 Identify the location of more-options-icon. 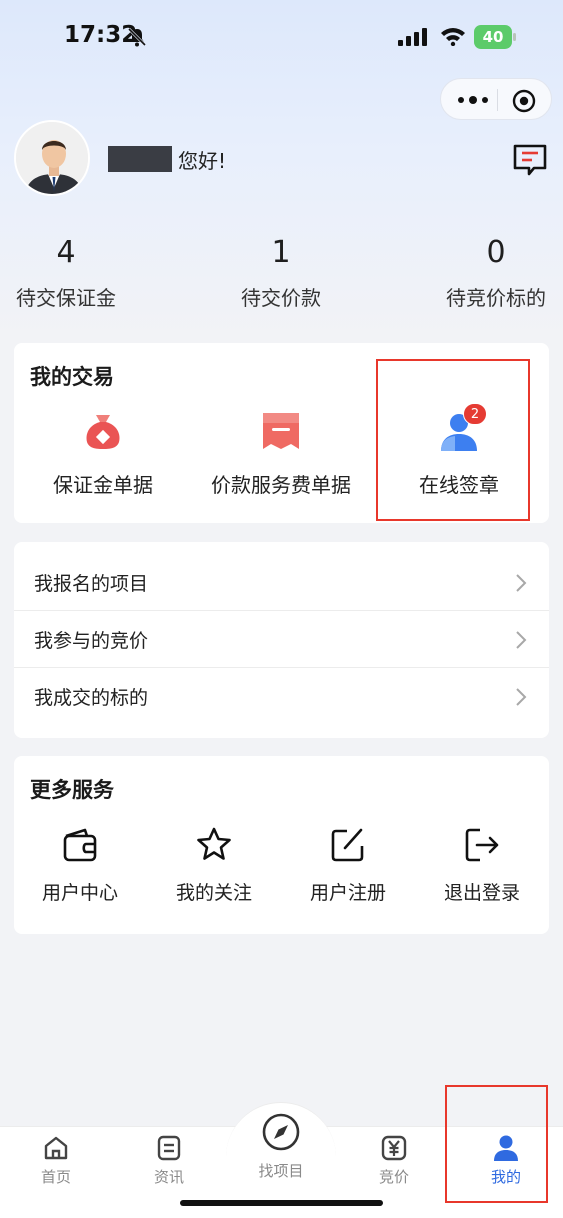
(473, 100).